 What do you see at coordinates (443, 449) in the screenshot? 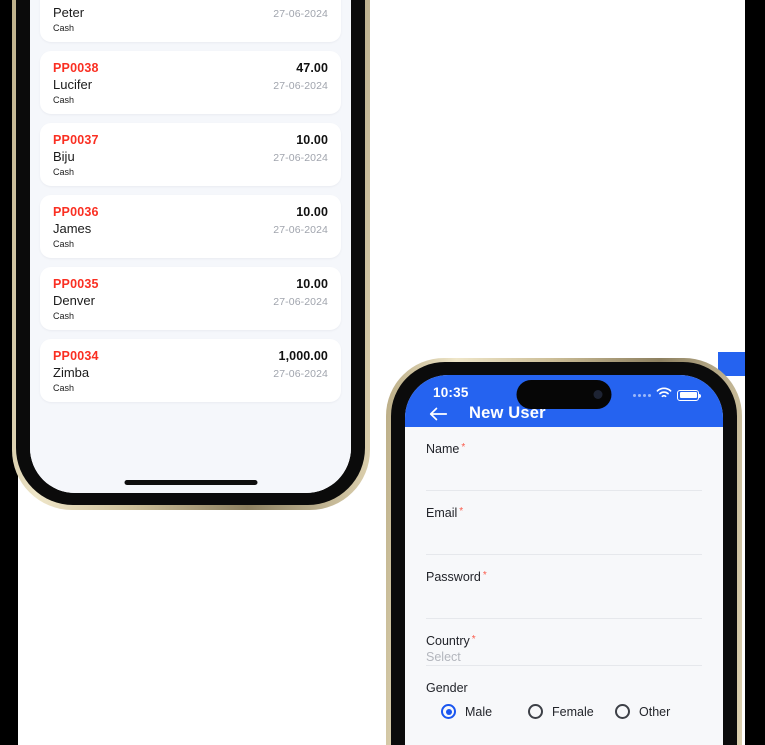
I see `name-label-text: Name` at bounding box center [443, 449].